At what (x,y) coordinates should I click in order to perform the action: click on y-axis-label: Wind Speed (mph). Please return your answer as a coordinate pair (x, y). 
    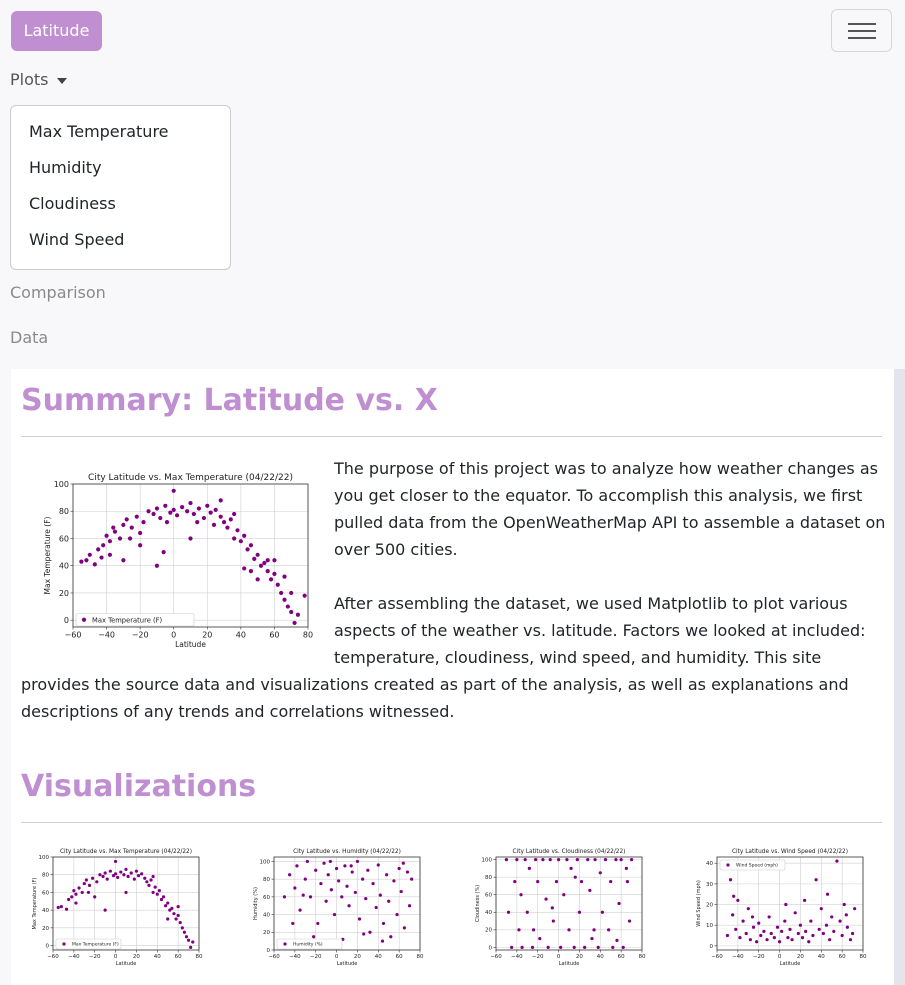
    Looking at the image, I should click on (699, 903).